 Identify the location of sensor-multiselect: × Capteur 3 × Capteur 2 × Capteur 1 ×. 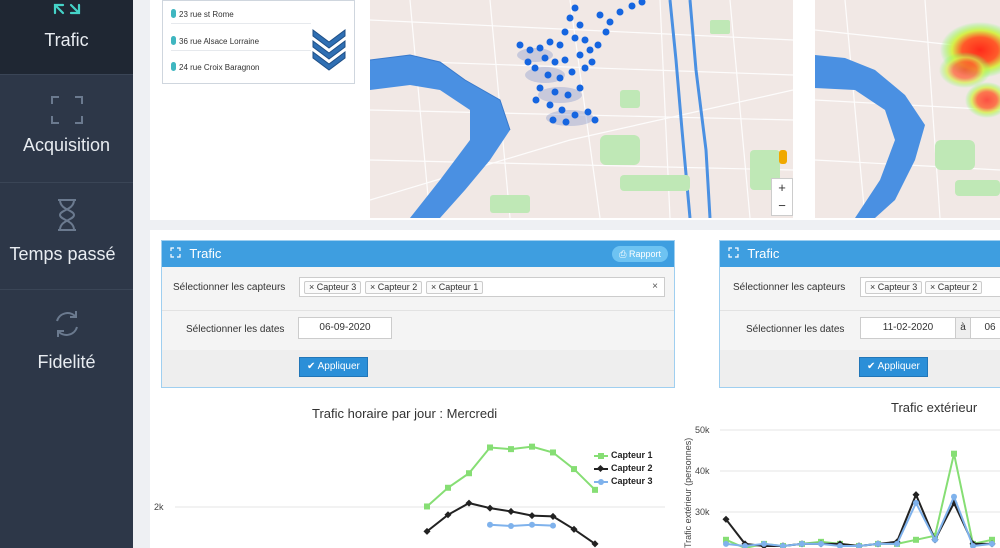
(482, 287).